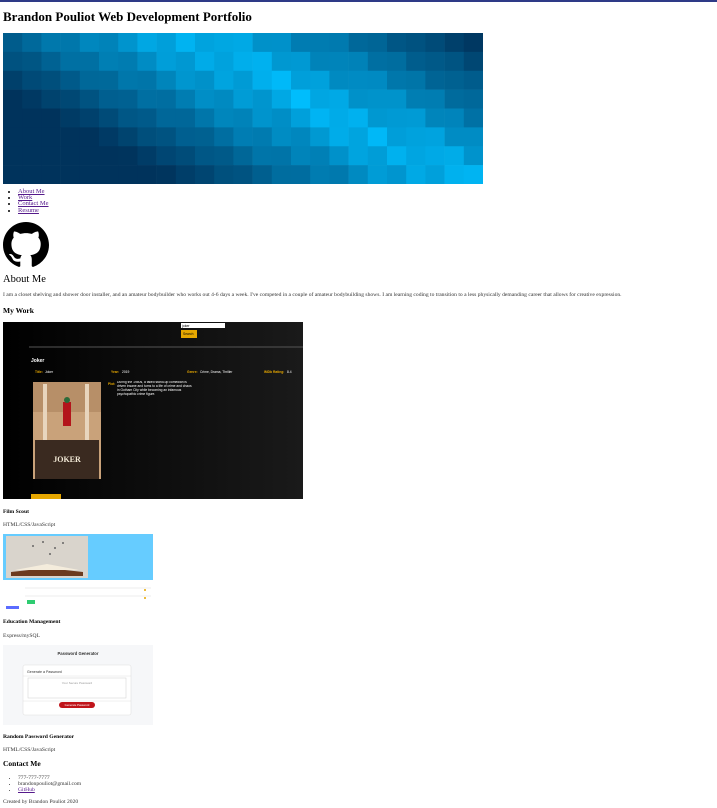  I want to click on about-heading: About Me, so click(24, 279).